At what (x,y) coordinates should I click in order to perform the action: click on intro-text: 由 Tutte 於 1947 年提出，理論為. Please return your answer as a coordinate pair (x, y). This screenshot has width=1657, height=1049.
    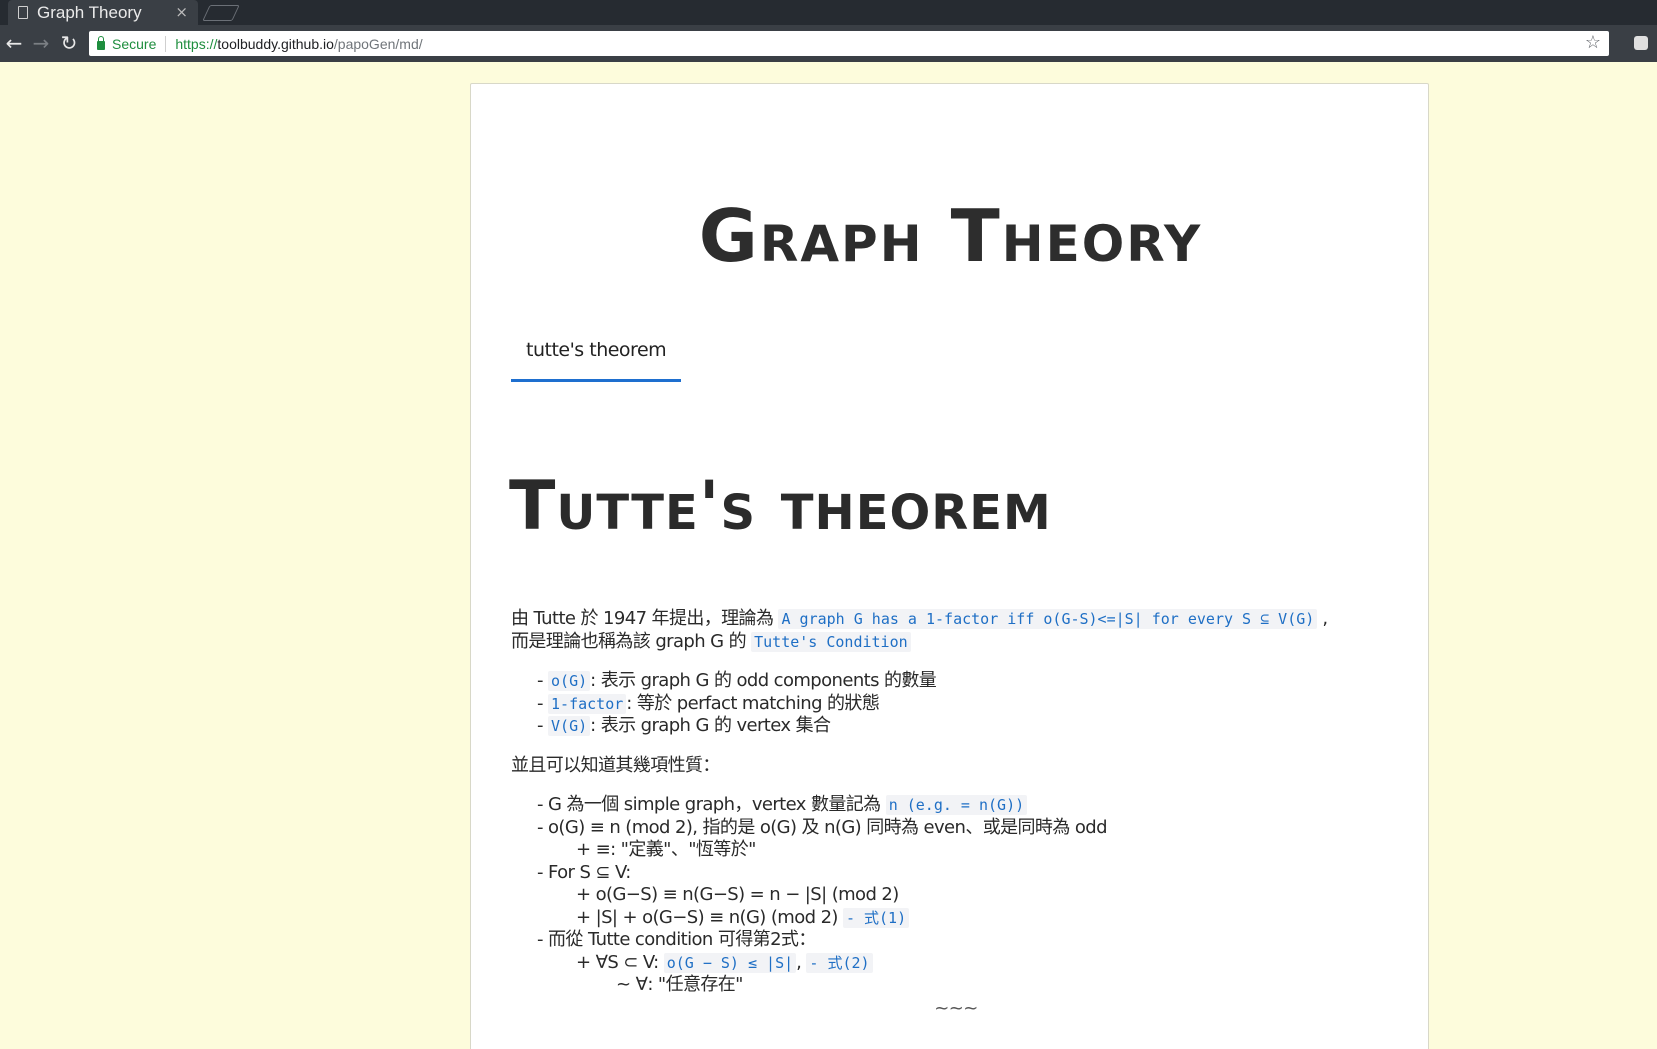
    Looking at the image, I should click on (645, 618).